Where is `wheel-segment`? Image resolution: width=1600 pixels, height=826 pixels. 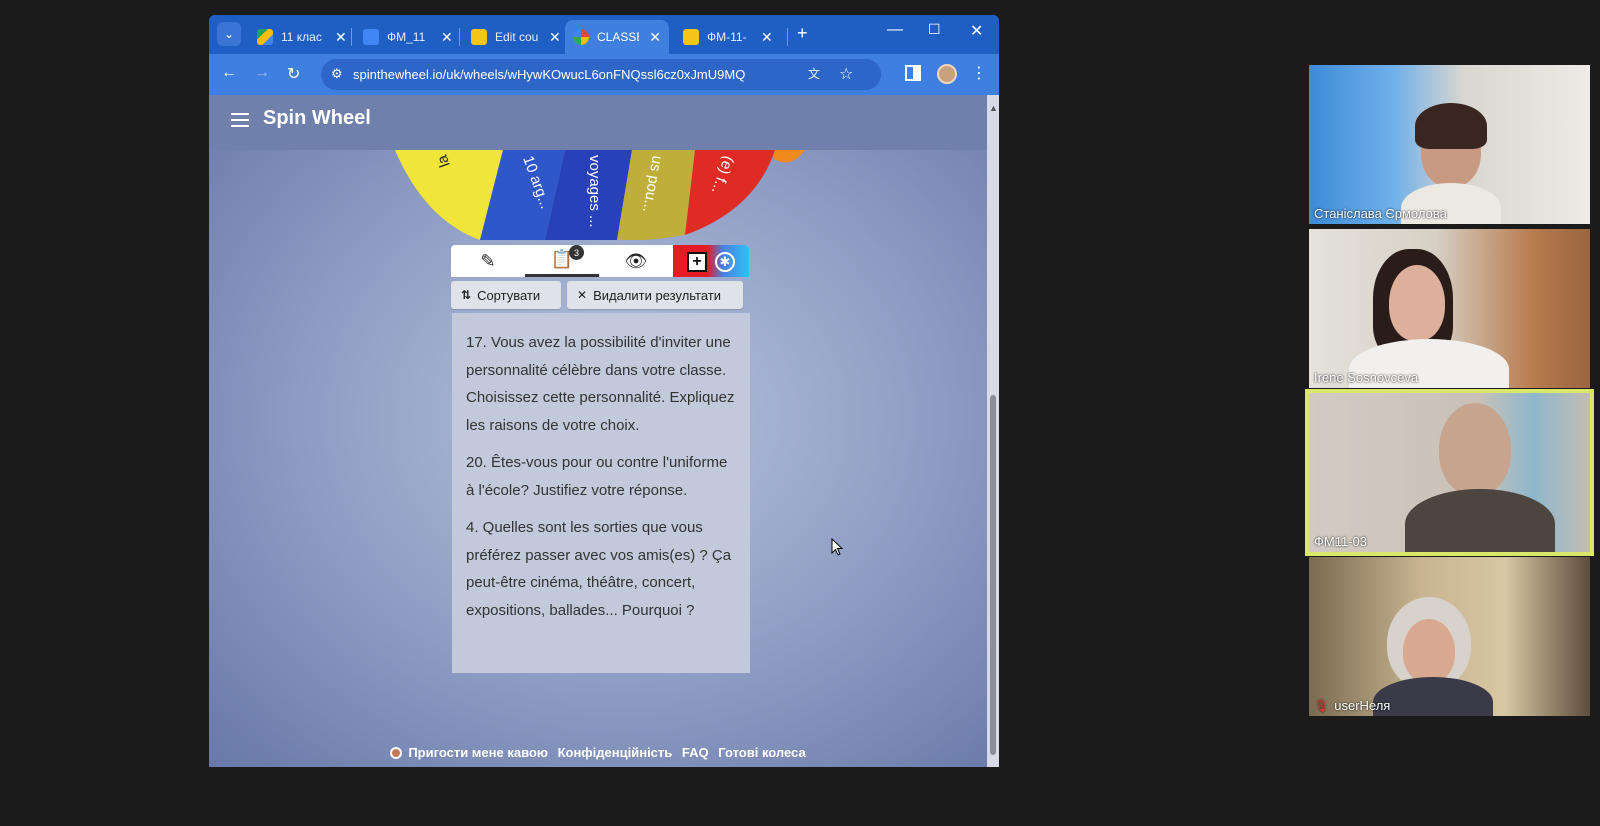 wheel-segment is located at coordinates (789, 156).